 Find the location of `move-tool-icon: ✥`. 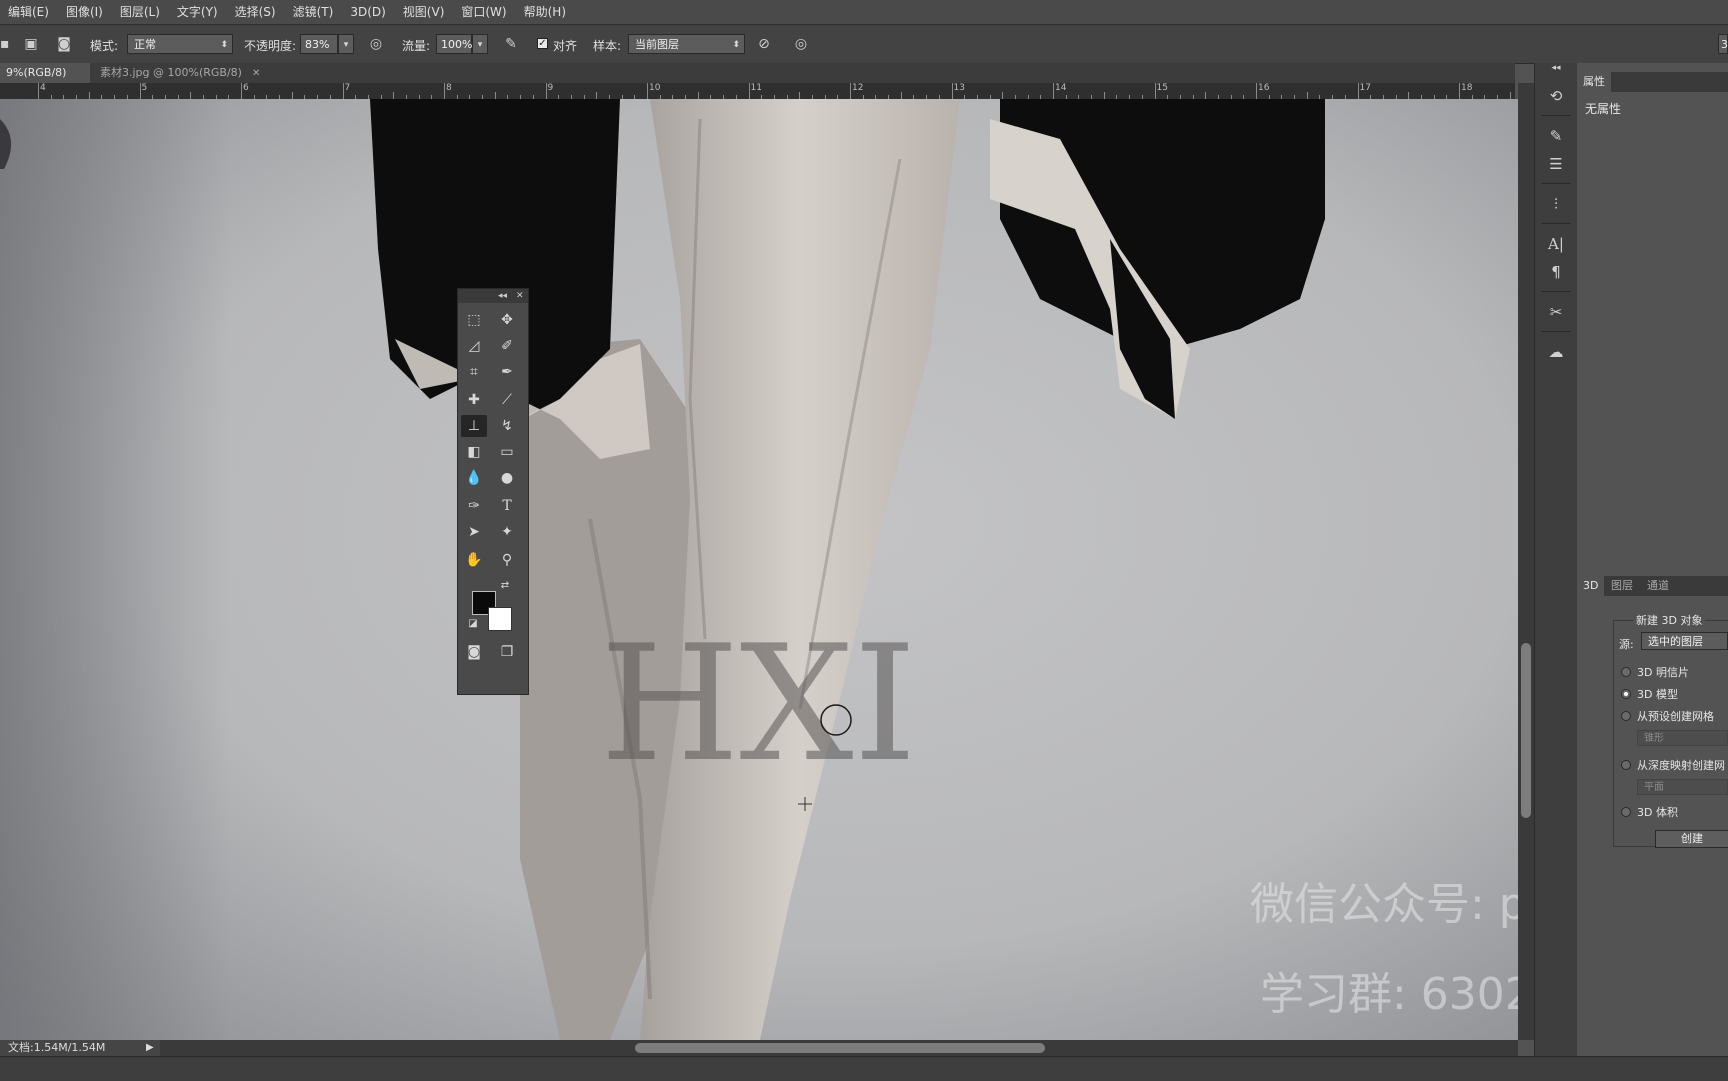

move-tool-icon: ✥ is located at coordinates (507, 320).